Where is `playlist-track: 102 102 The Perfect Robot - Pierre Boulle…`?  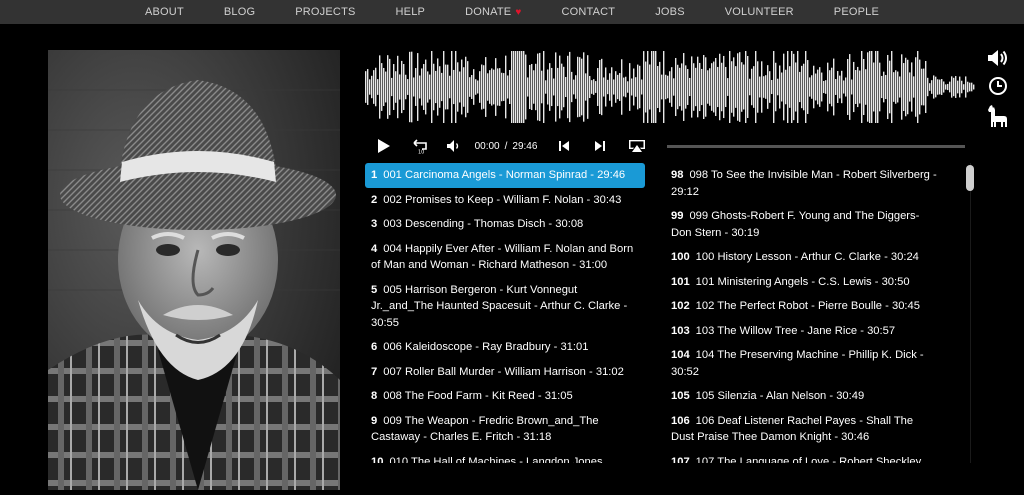 playlist-track: 102 102 The Perfect Robot - Pierre Boulle… is located at coordinates (805, 306).